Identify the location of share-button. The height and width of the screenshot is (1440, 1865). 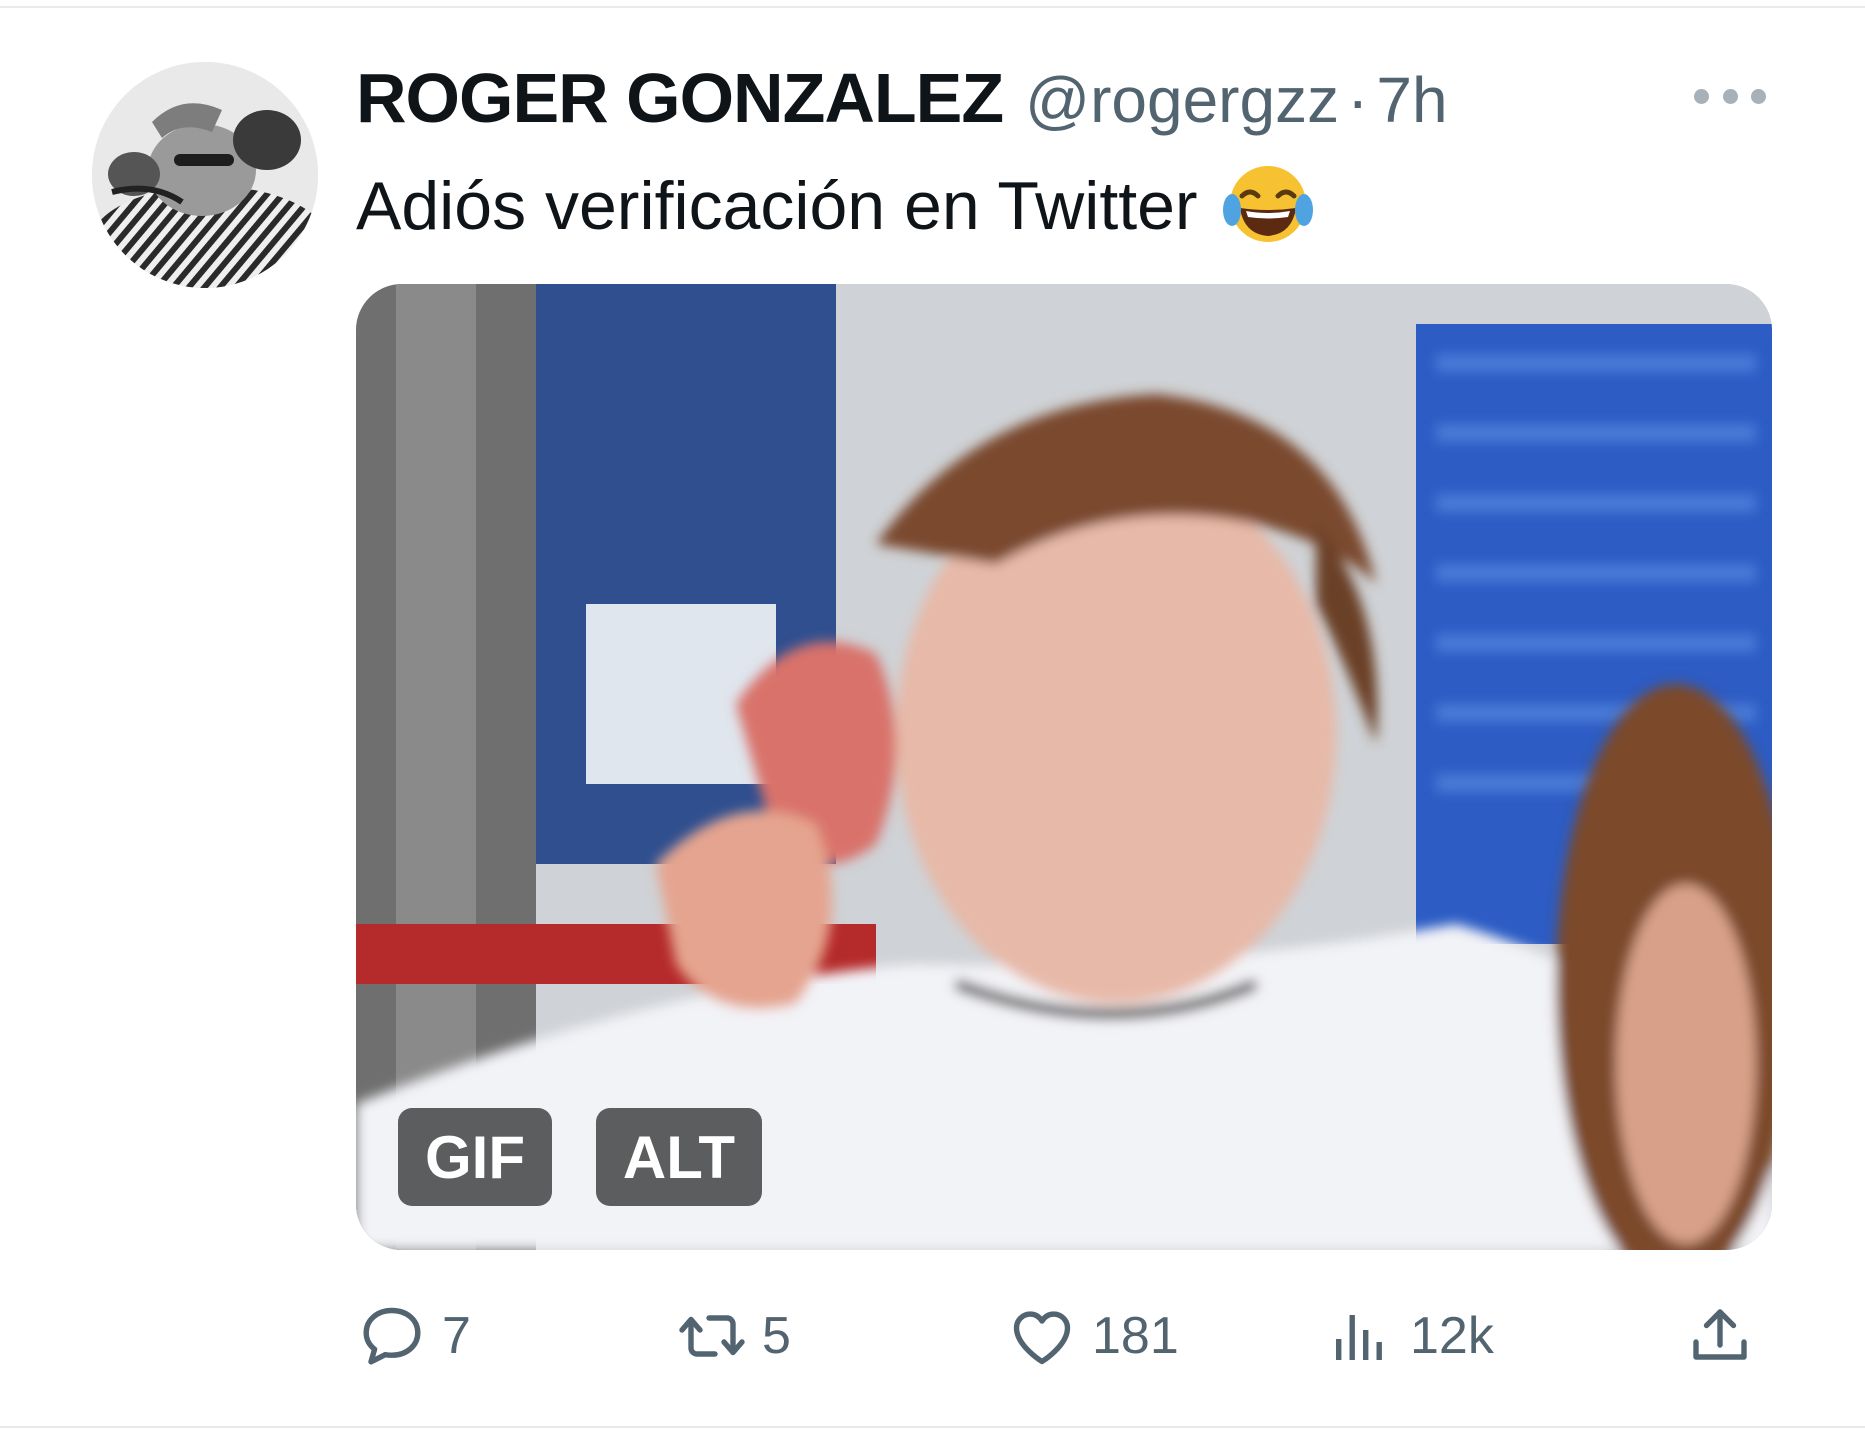
(1720, 1336).